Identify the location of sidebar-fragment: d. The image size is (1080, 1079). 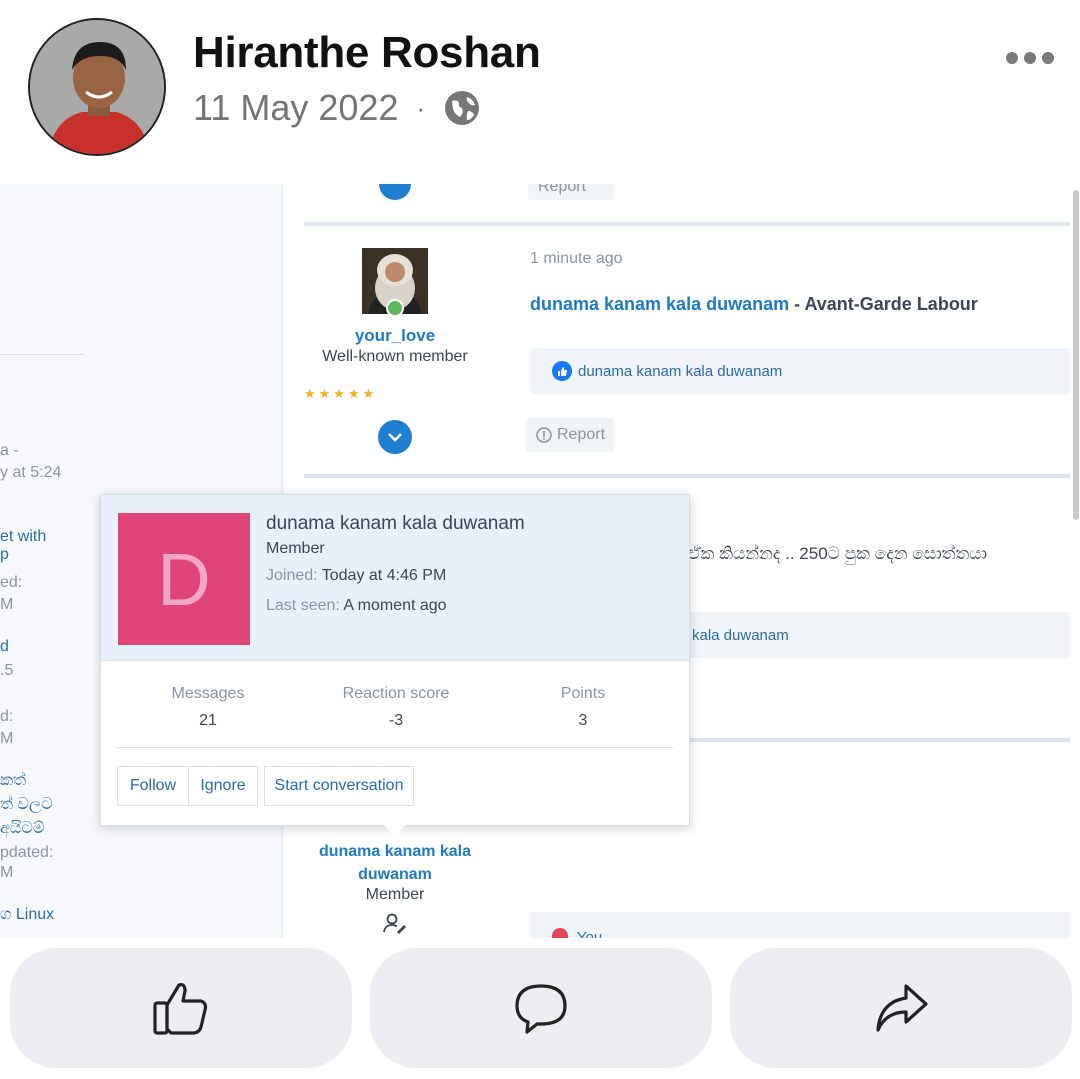
(4, 647).